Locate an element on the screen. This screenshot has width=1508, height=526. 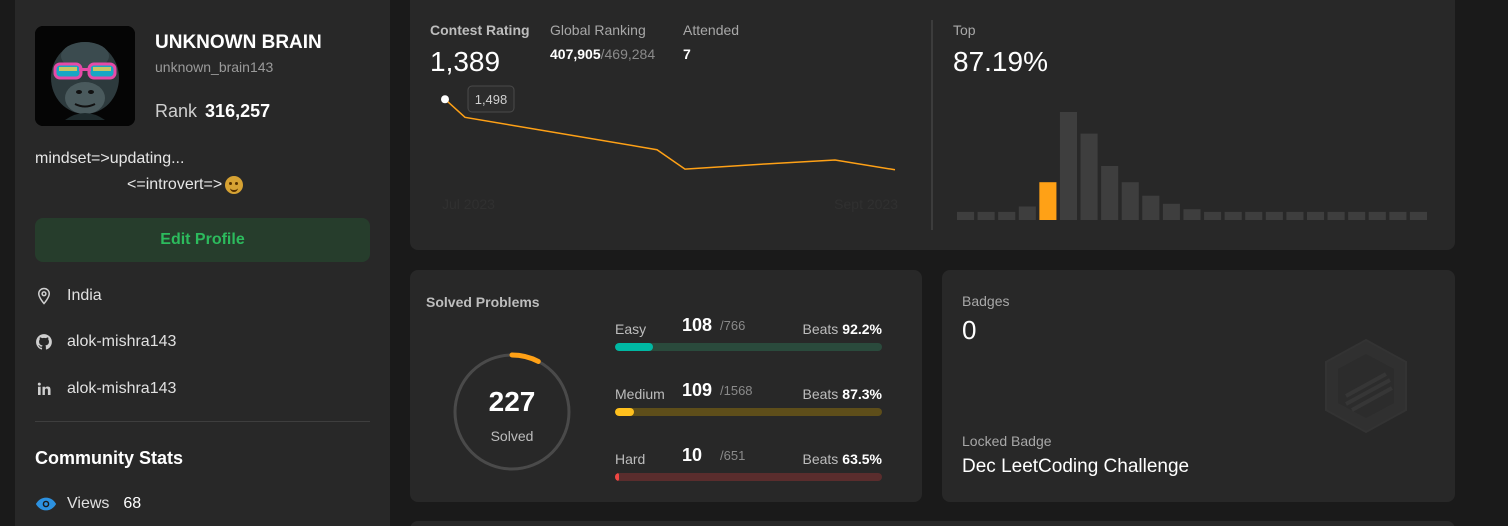
github-row: alok-mishra143 is located at coordinates (105, 342).